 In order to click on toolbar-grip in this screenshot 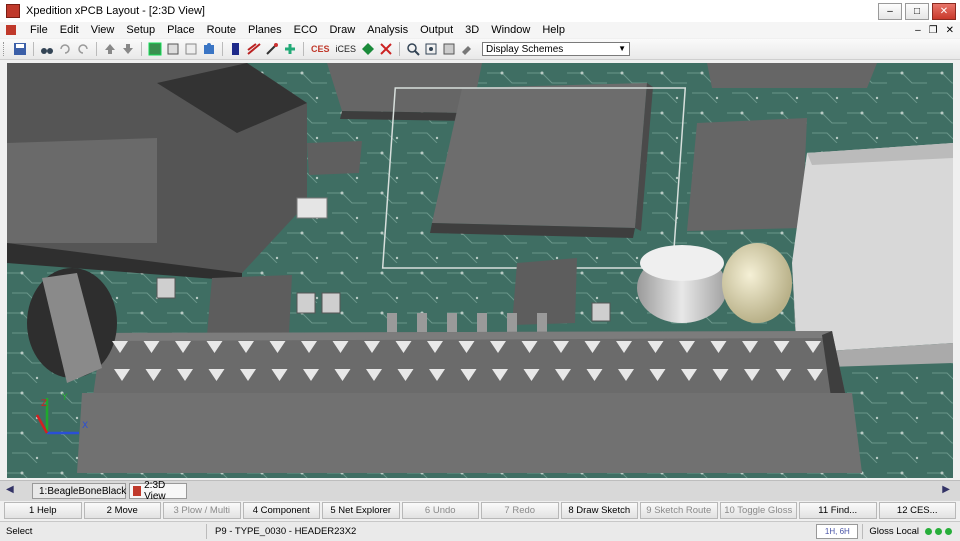, I will do `click(5, 49)`.